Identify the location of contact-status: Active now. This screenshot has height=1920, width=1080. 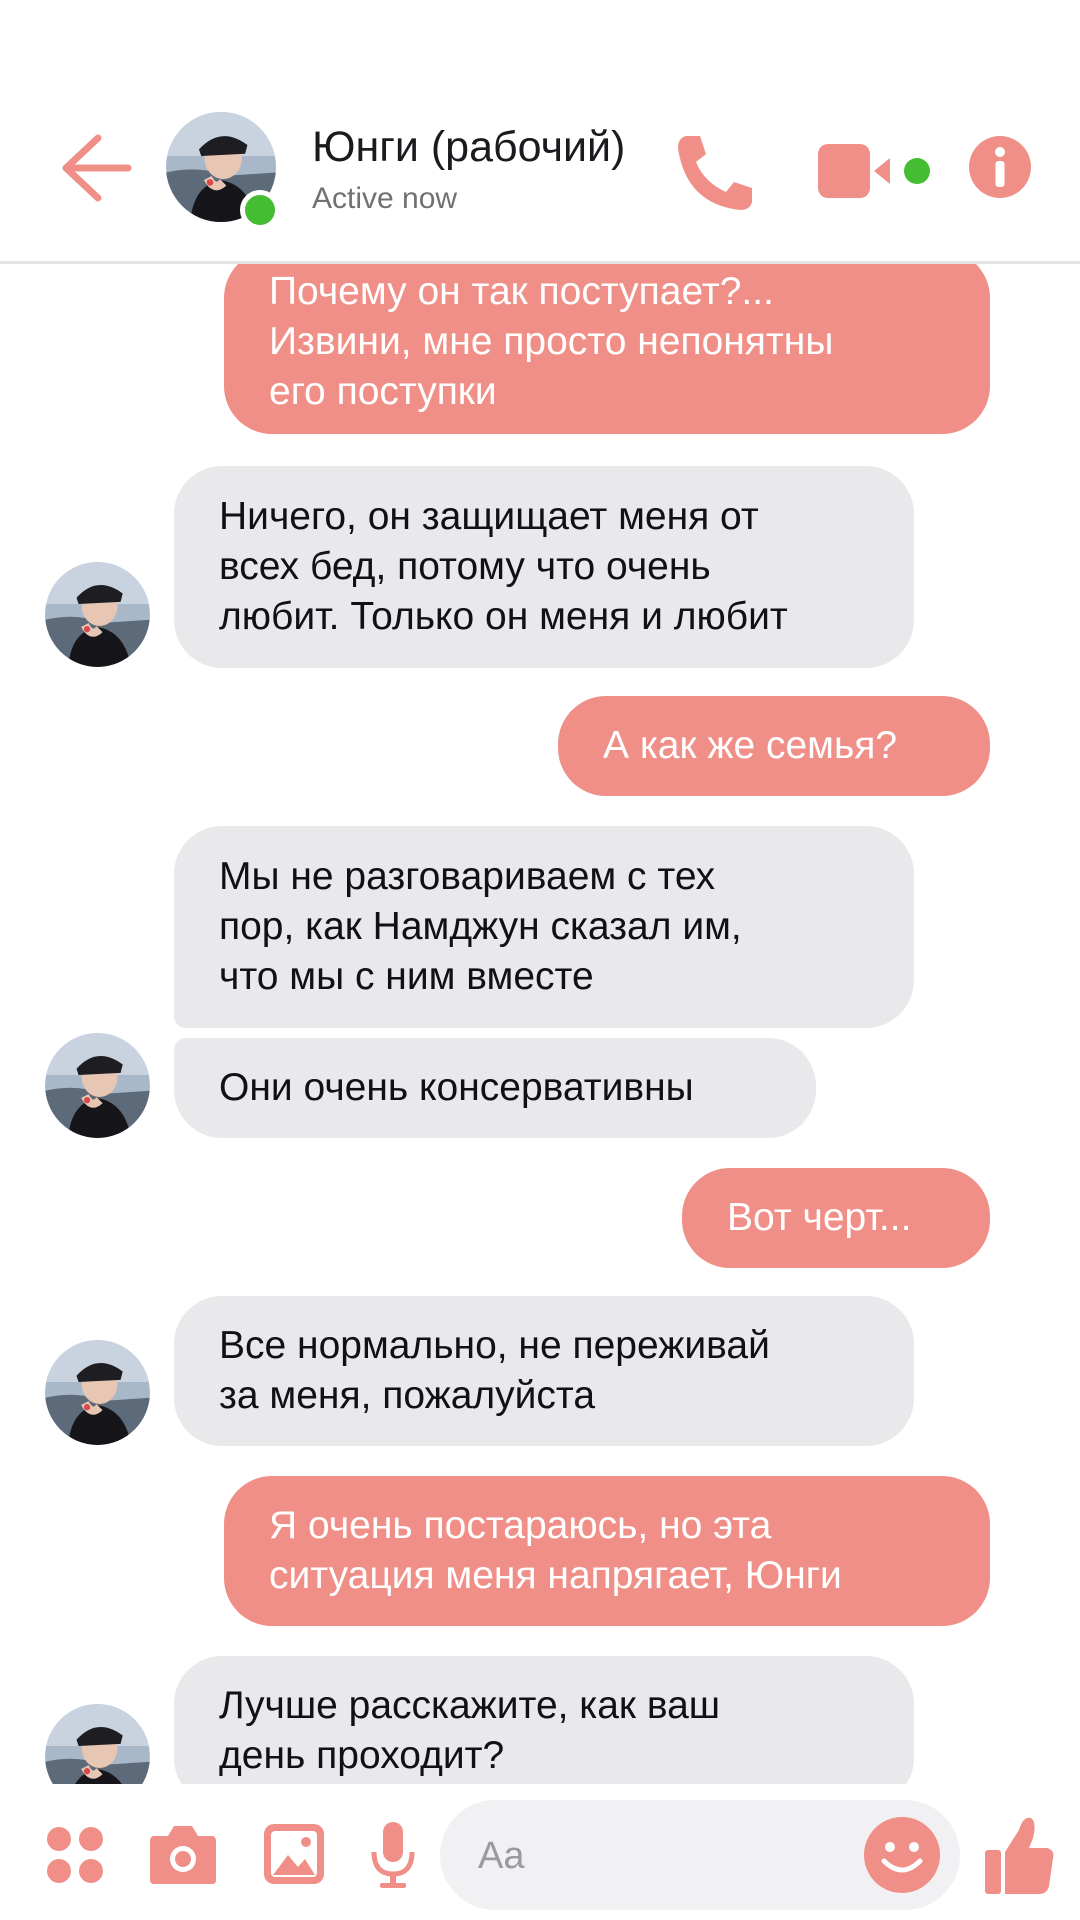
(385, 198).